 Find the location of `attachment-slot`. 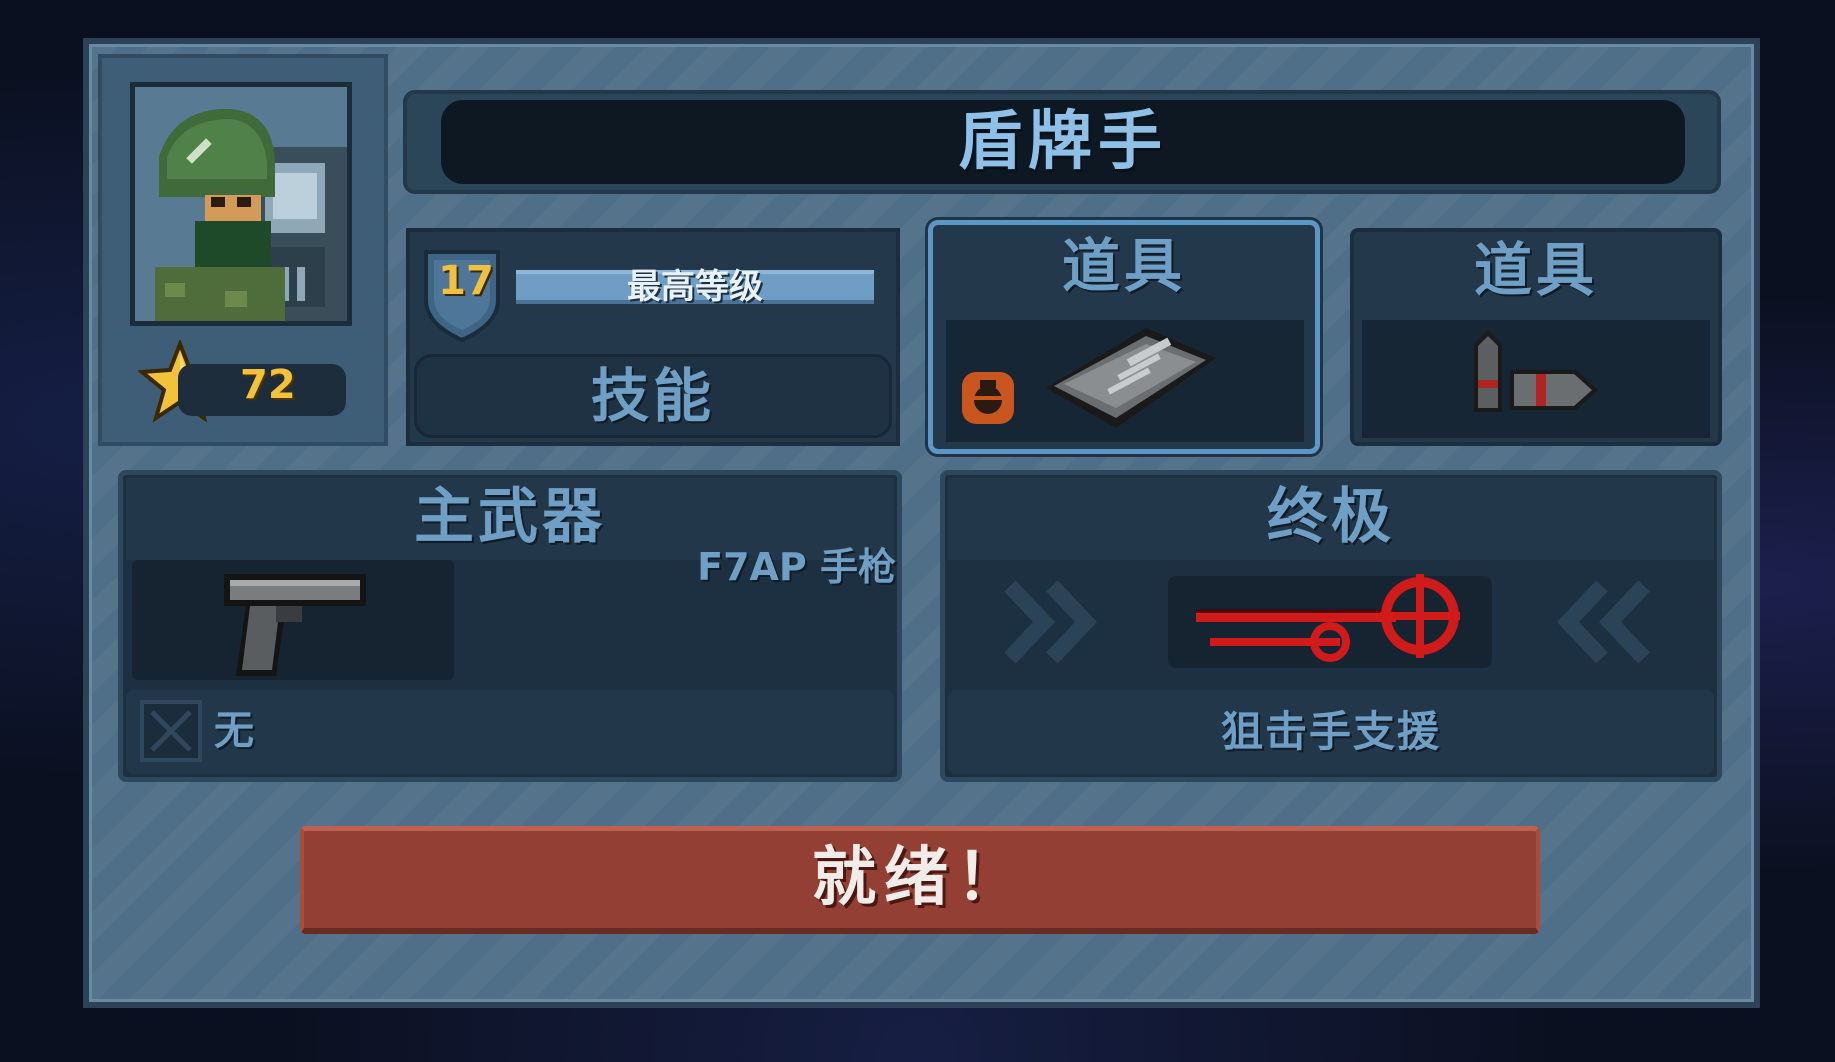

attachment-slot is located at coordinates (171, 731).